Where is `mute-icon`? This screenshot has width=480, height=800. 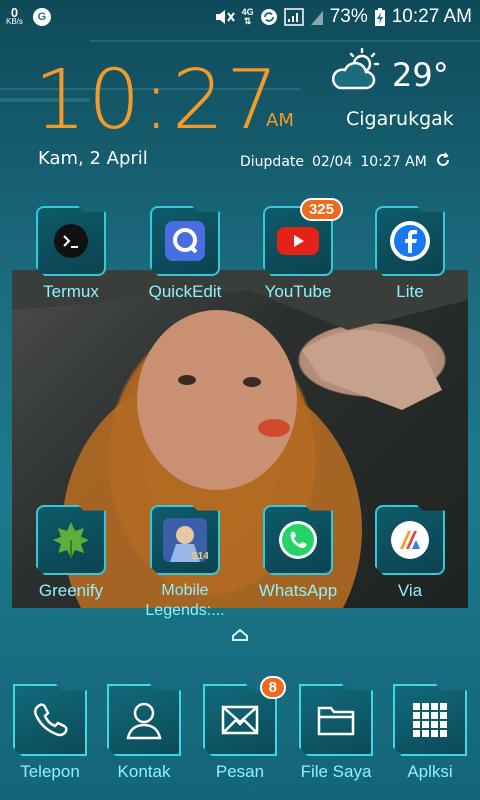 mute-icon is located at coordinates (225, 17).